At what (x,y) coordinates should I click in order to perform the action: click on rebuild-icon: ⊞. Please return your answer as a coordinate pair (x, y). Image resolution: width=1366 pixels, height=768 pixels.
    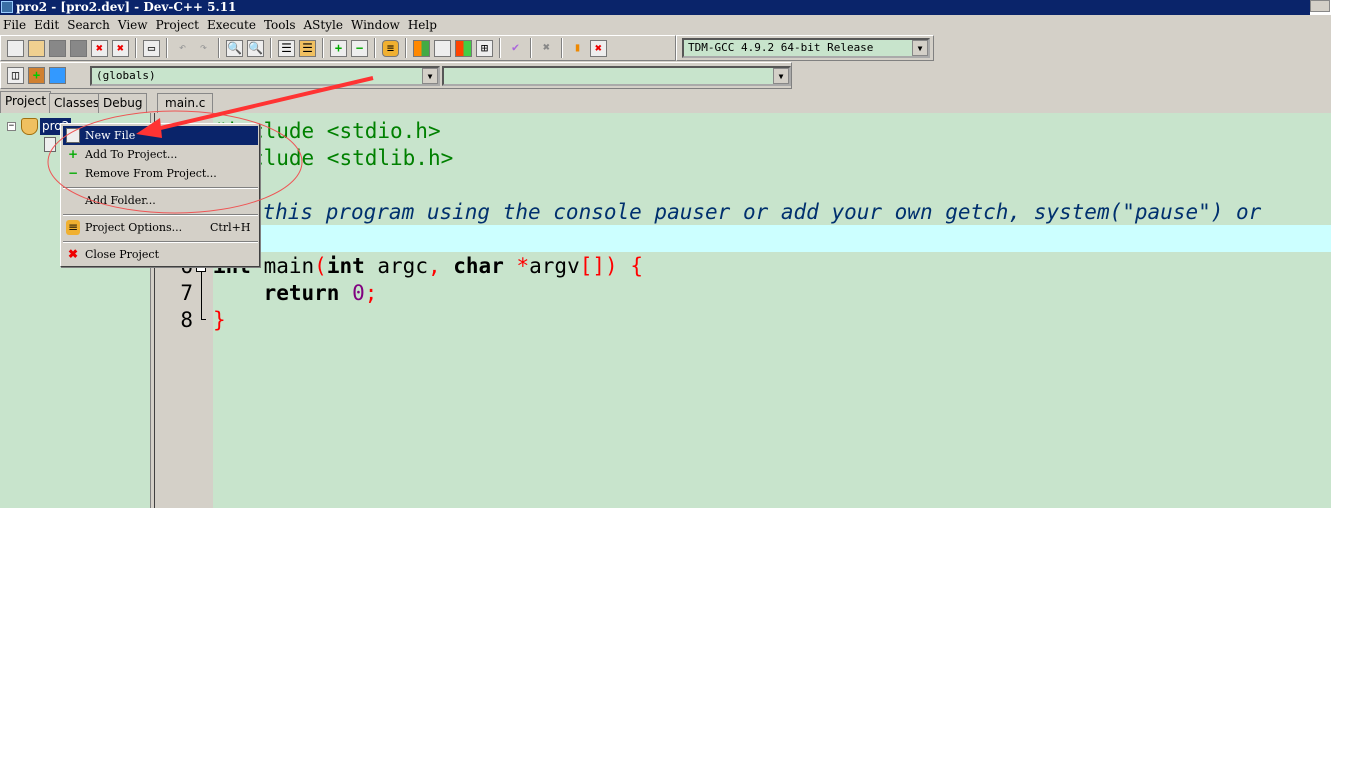
    Looking at the image, I should click on (484, 48).